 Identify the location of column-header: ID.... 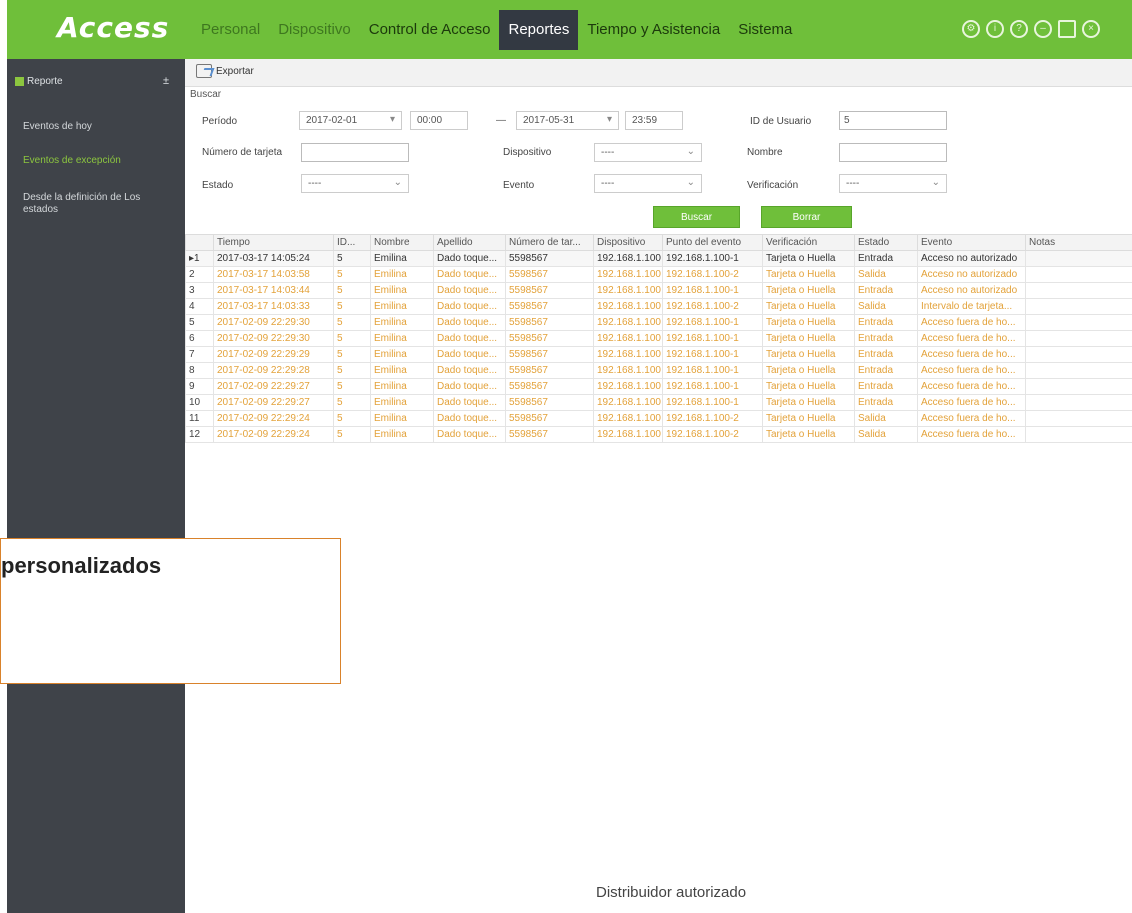
(352, 242).